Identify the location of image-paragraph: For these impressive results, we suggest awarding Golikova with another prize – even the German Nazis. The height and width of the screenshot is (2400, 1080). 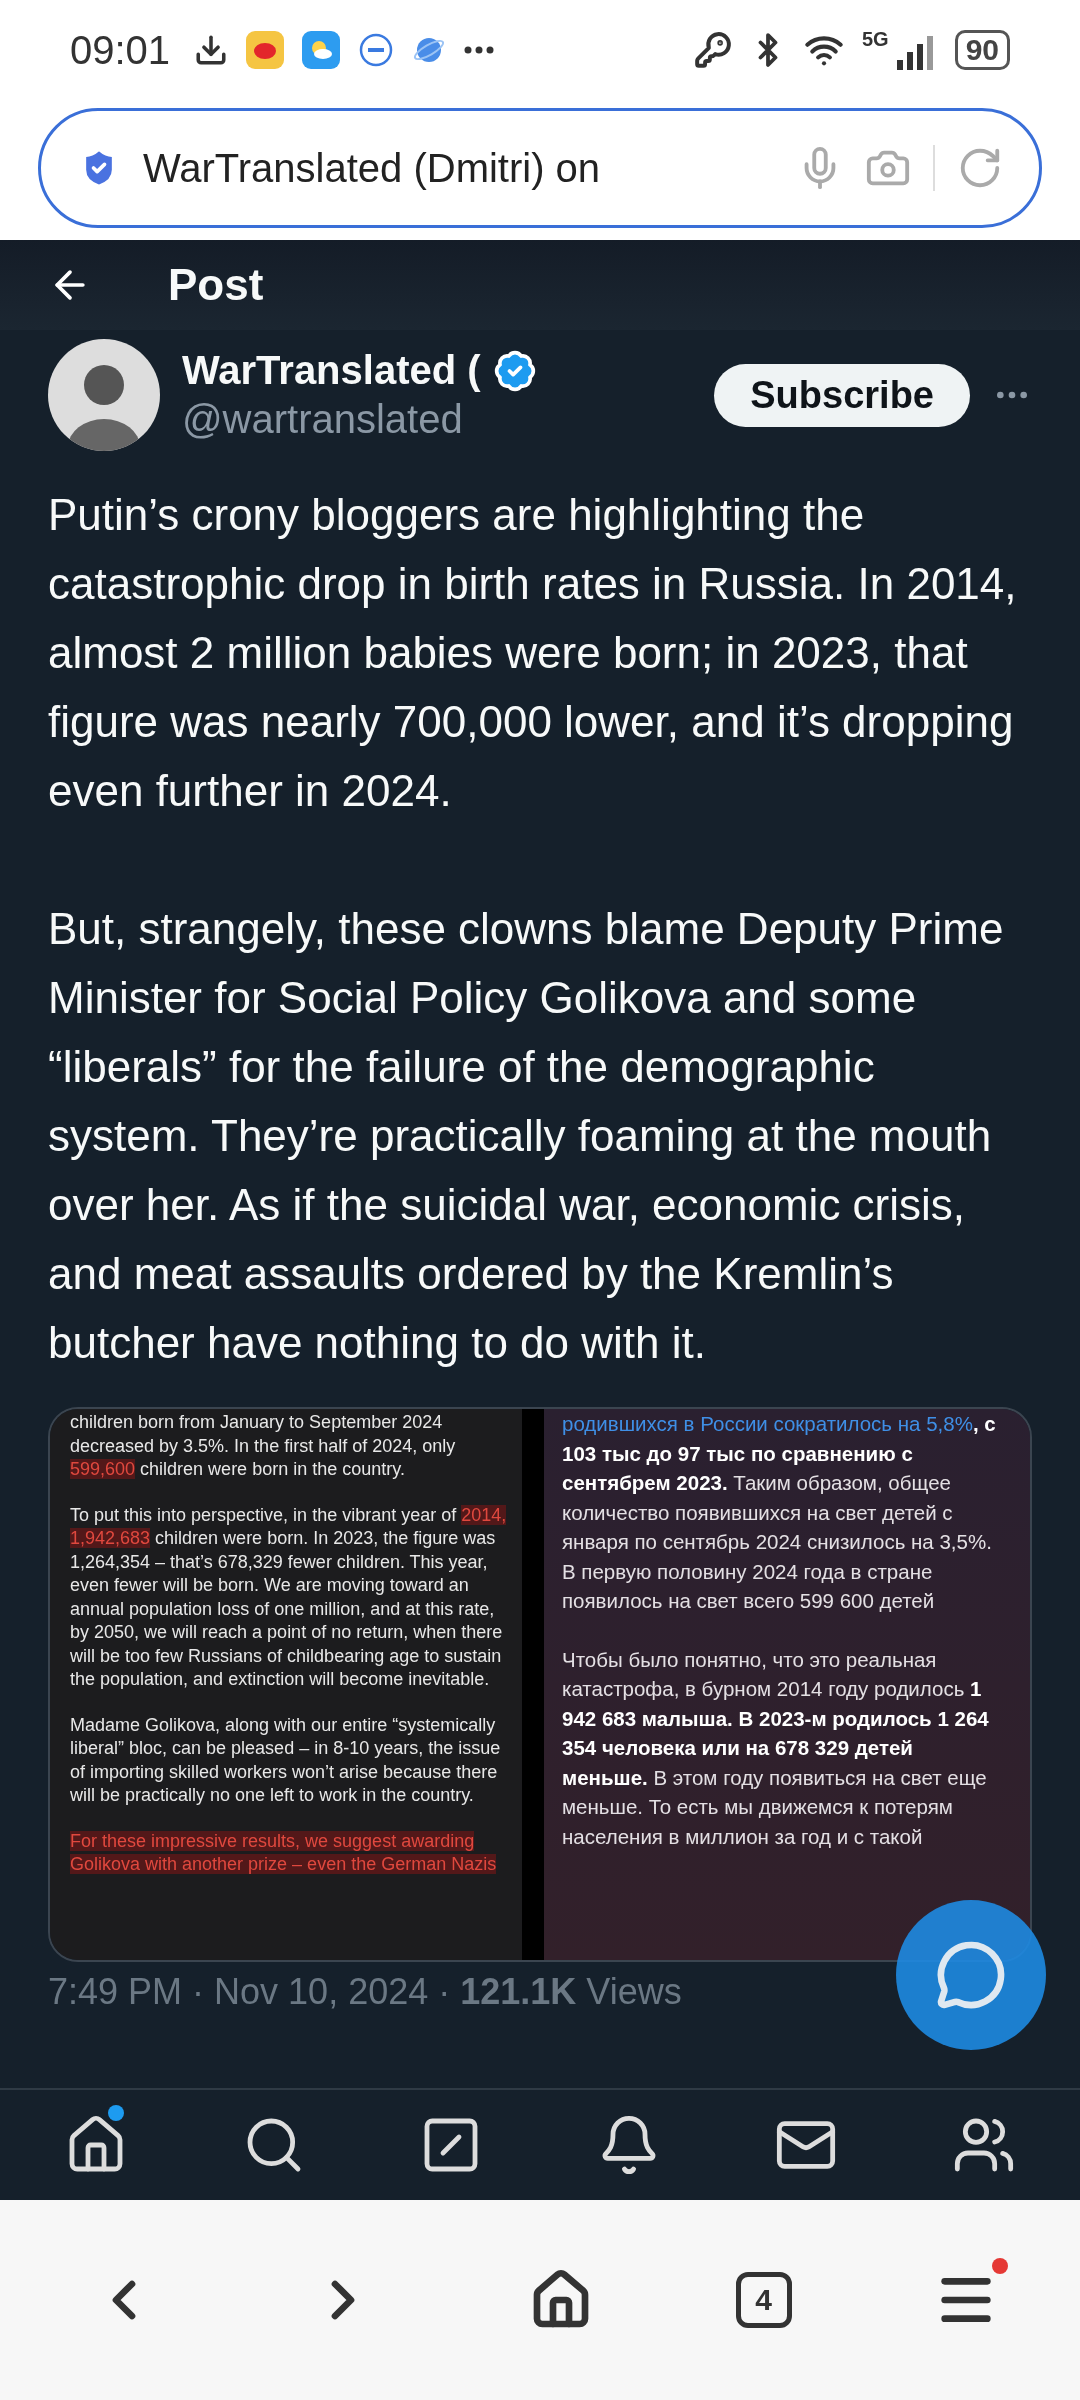
(284, 1852).